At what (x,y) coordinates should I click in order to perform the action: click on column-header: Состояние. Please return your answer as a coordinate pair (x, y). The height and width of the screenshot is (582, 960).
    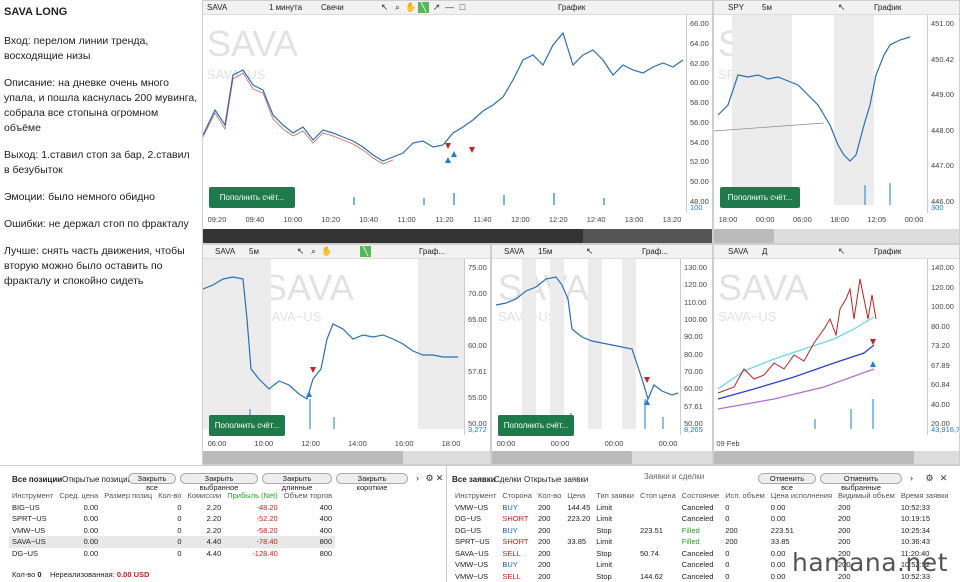
    Looking at the image, I should click on (700, 496).